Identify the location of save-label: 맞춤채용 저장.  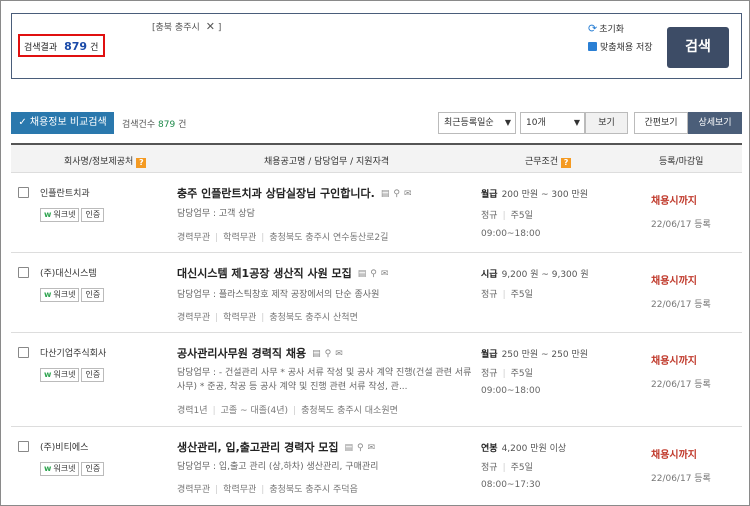
(626, 48).